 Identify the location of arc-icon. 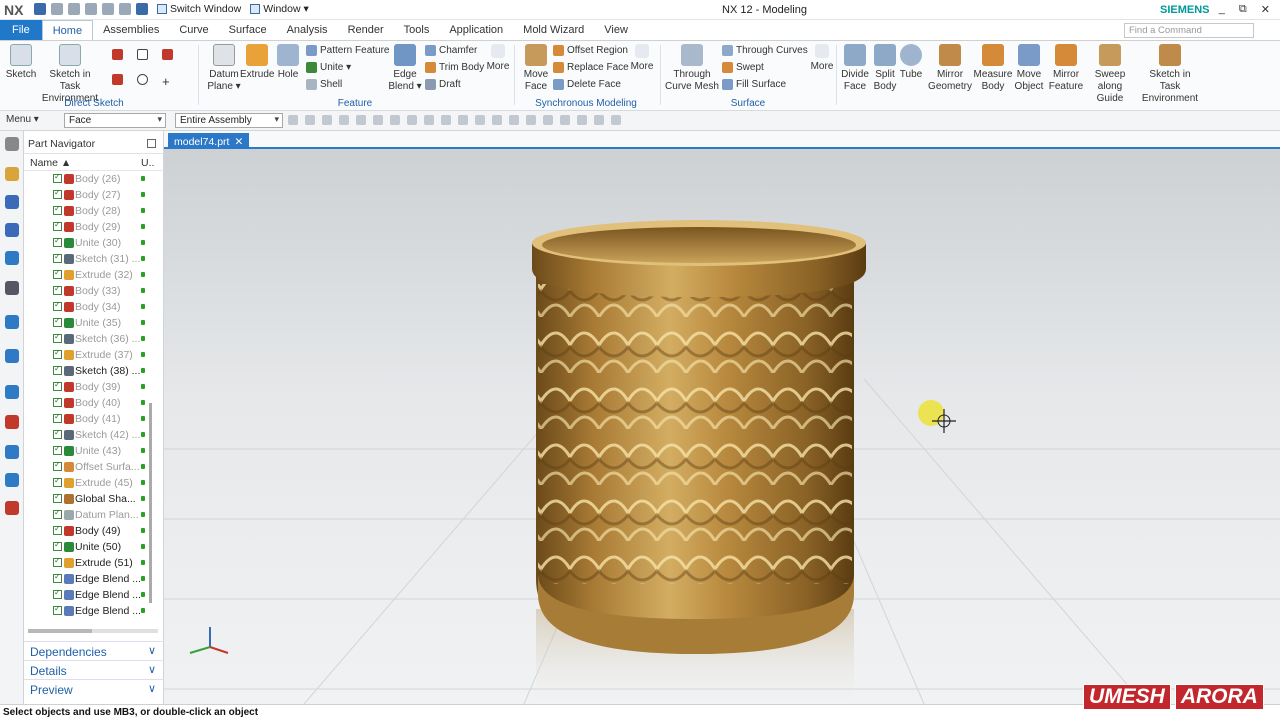
(117, 79).